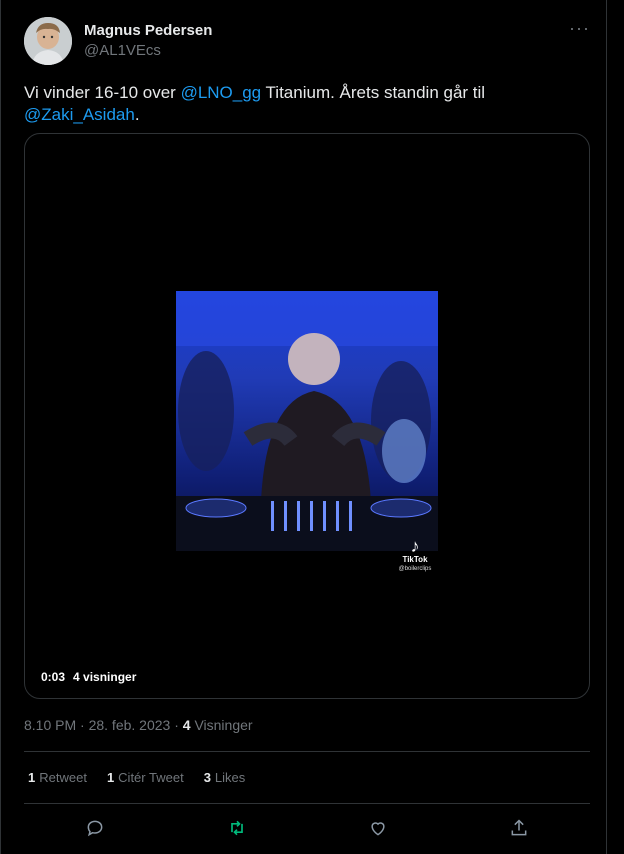 Image resolution: width=624 pixels, height=854 pixels. I want to click on tweet-text-part: Titanium. Årets standin går til, so click(373, 92).